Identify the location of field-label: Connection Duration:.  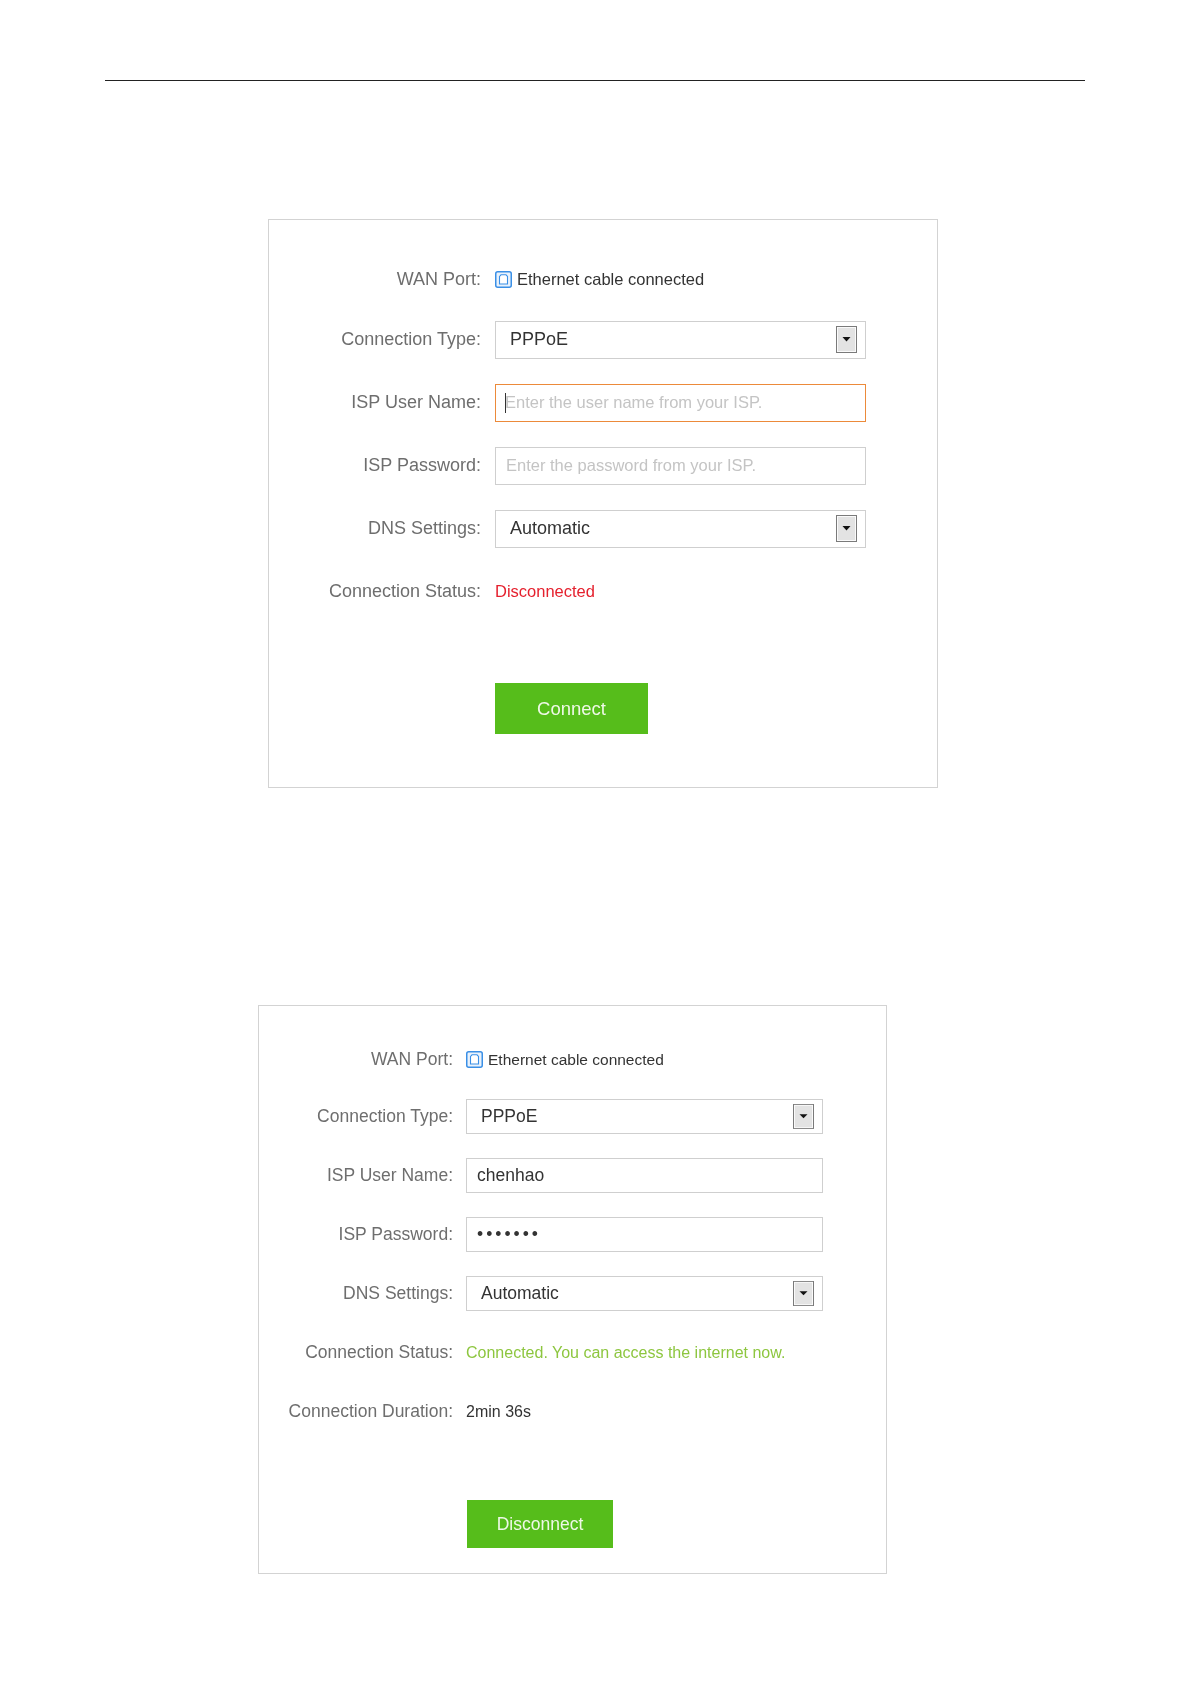
(370, 1412).